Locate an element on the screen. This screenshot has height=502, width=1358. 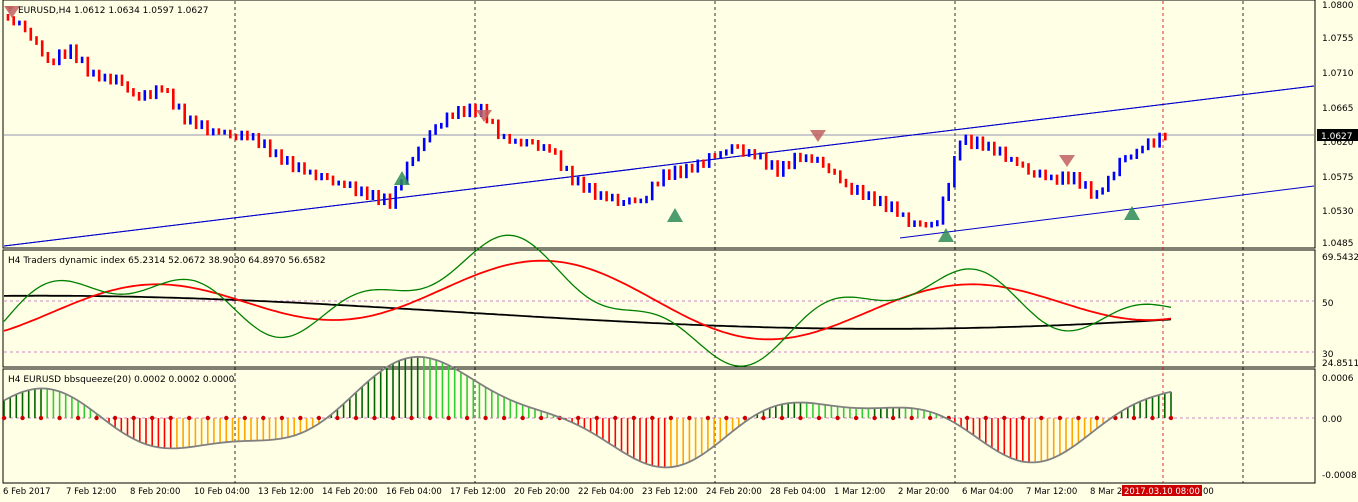
price-label: 1.0800 is located at coordinates (1338, 6).